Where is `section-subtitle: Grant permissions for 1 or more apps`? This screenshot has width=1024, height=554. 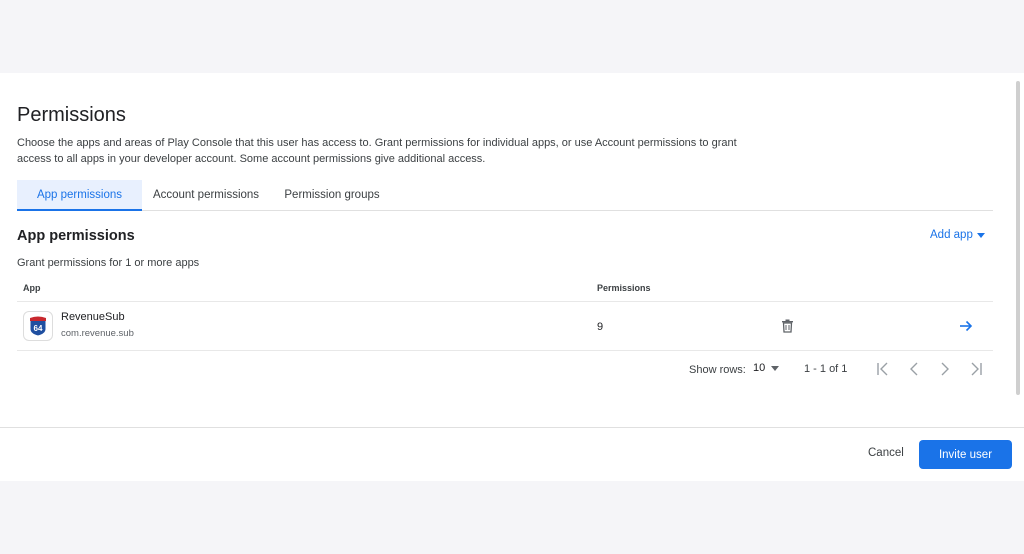
section-subtitle: Grant permissions for 1 or more apps is located at coordinates (108, 263).